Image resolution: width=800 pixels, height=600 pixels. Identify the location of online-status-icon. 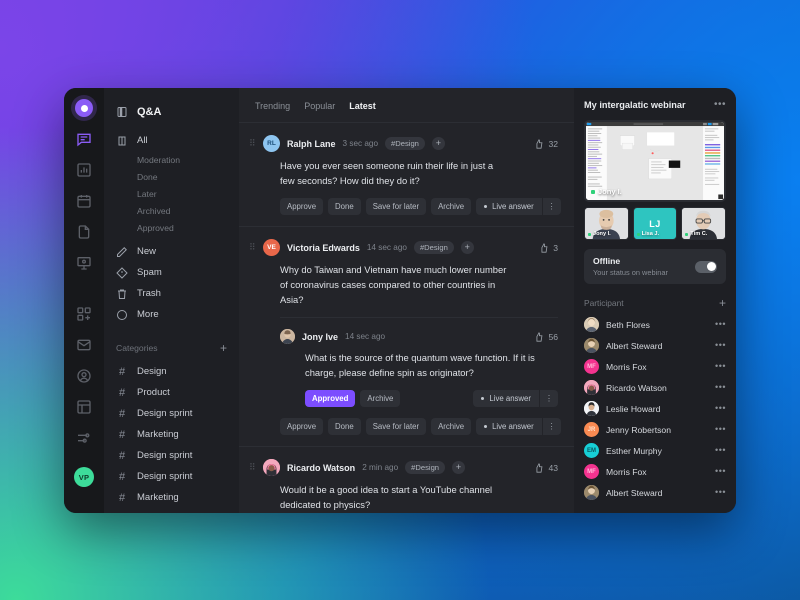
(589, 234).